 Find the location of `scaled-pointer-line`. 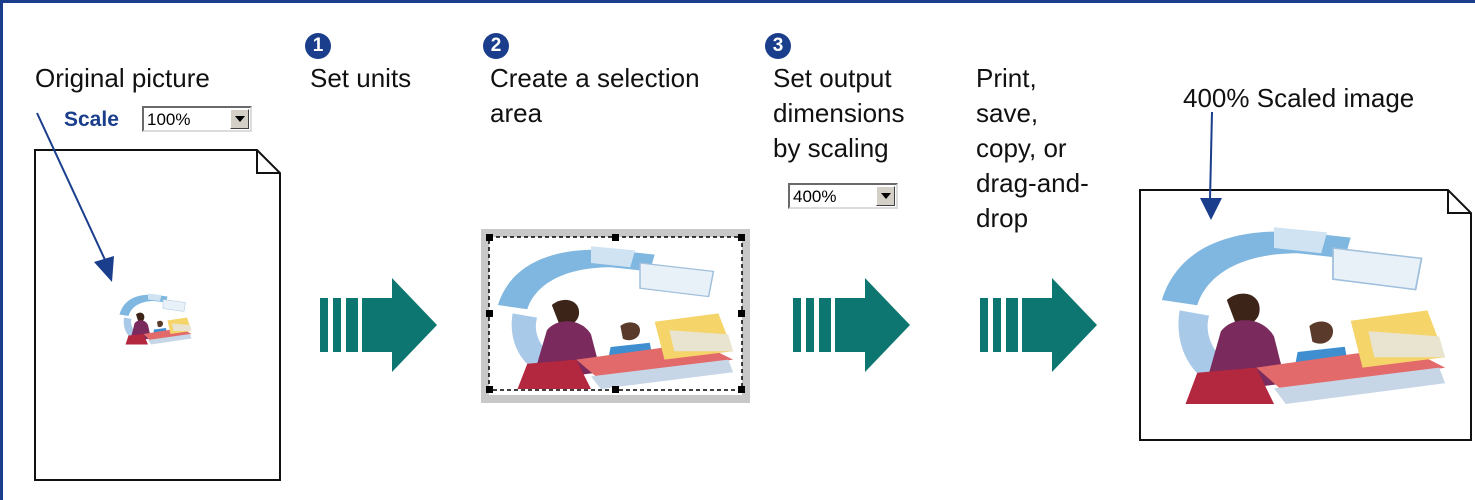

scaled-pointer-line is located at coordinates (1211, 156).